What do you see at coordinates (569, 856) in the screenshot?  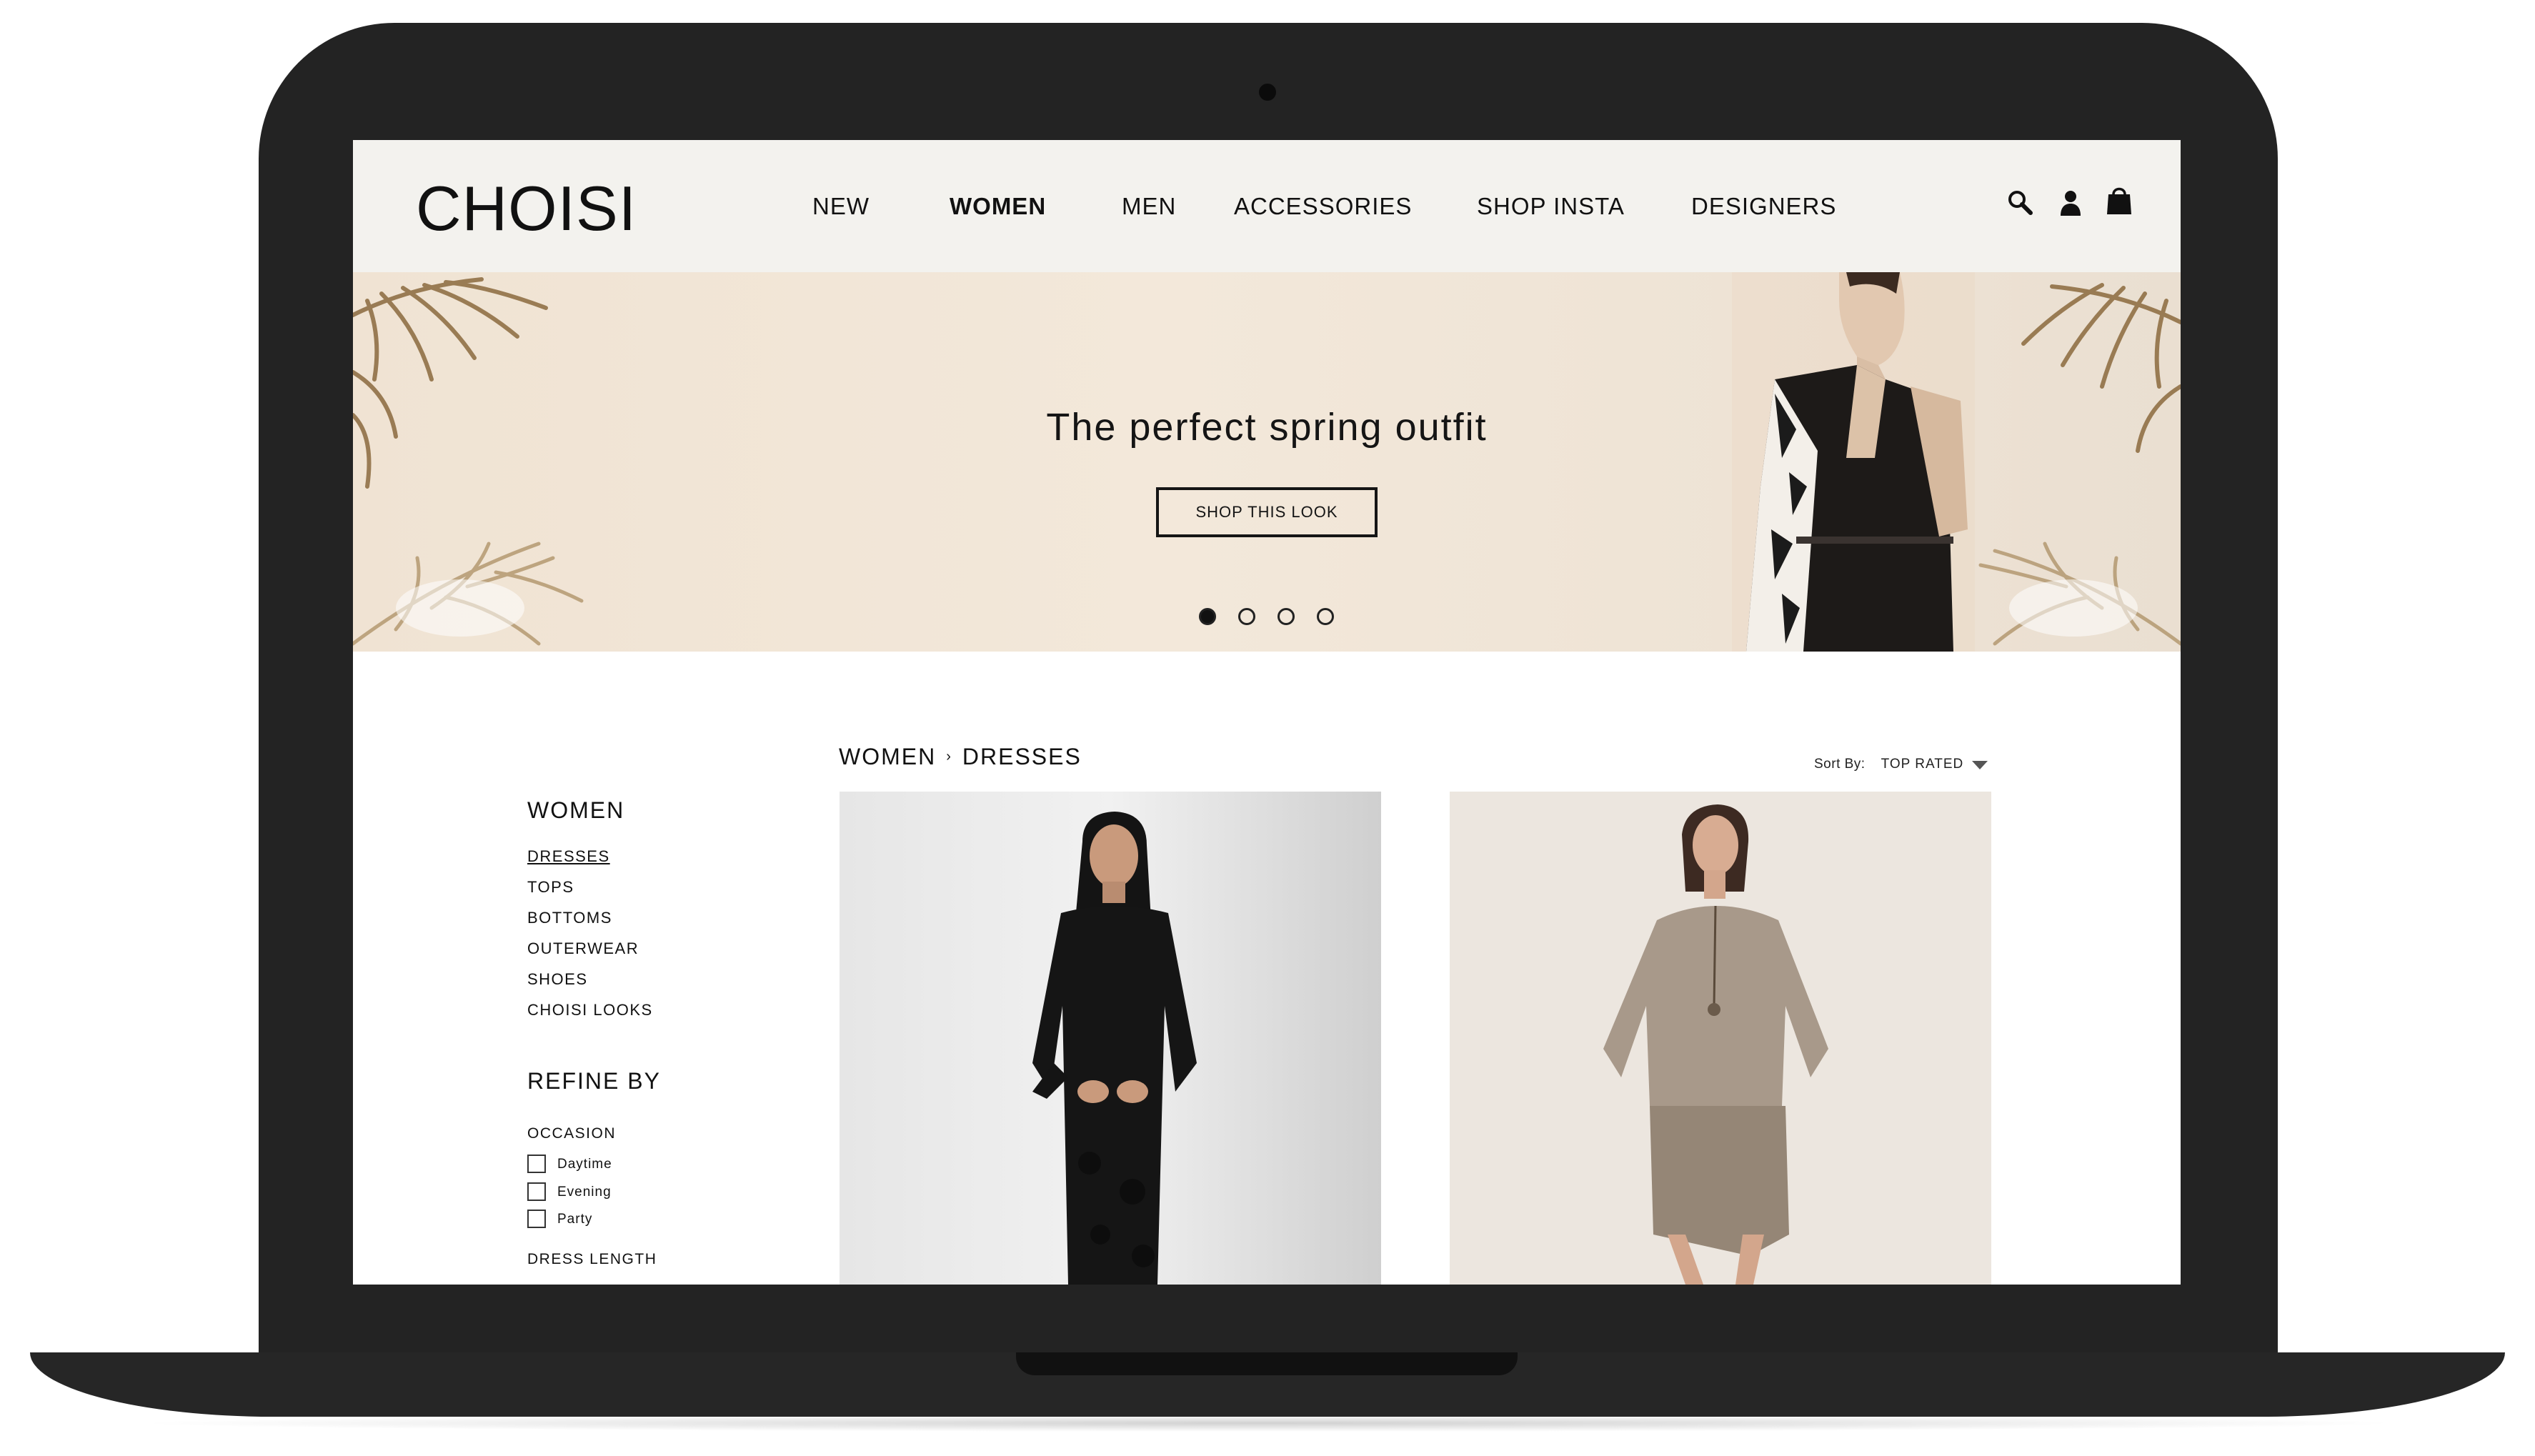 I see `category-dresses: DRESSES` at bounding box center [569, 856].